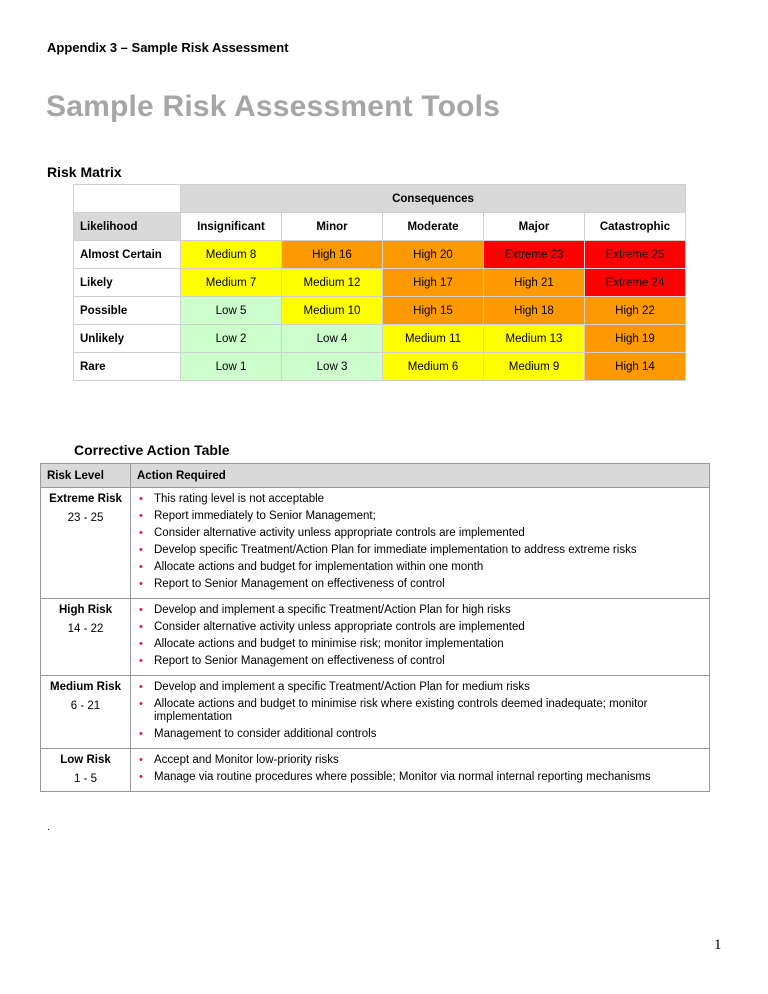  Describe the element at coordinates (534, 282) in the screenshot. I see `risk-cell-high: High 21` at that location.